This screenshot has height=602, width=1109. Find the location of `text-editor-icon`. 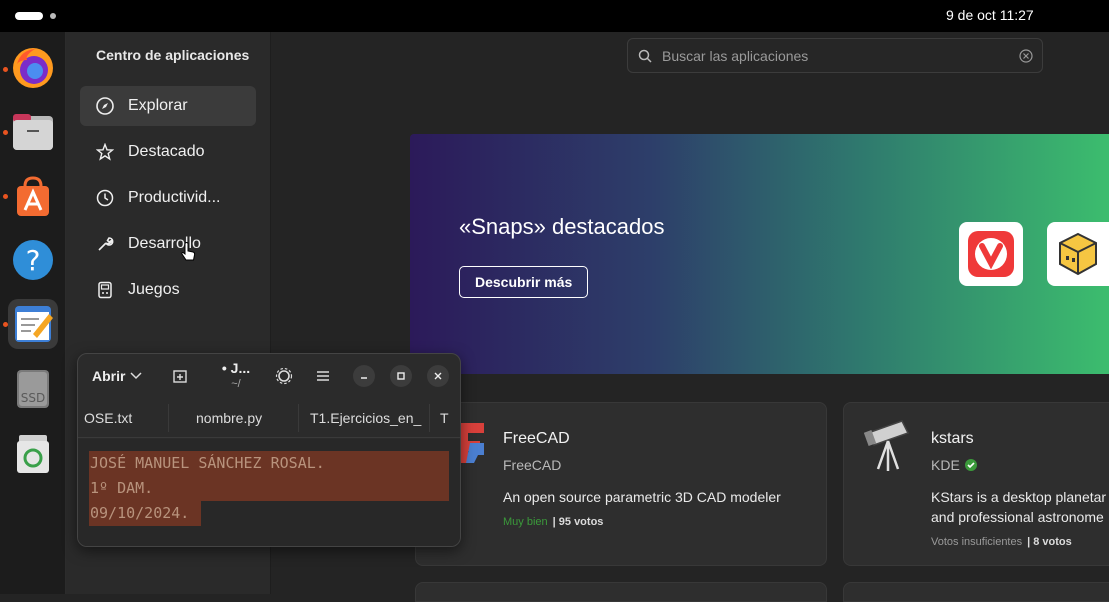

text-editor-icon is located at coordinates (34, 324).